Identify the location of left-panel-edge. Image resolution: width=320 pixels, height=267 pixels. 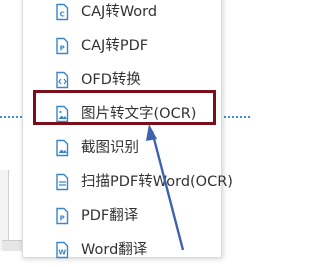
(4, 210).